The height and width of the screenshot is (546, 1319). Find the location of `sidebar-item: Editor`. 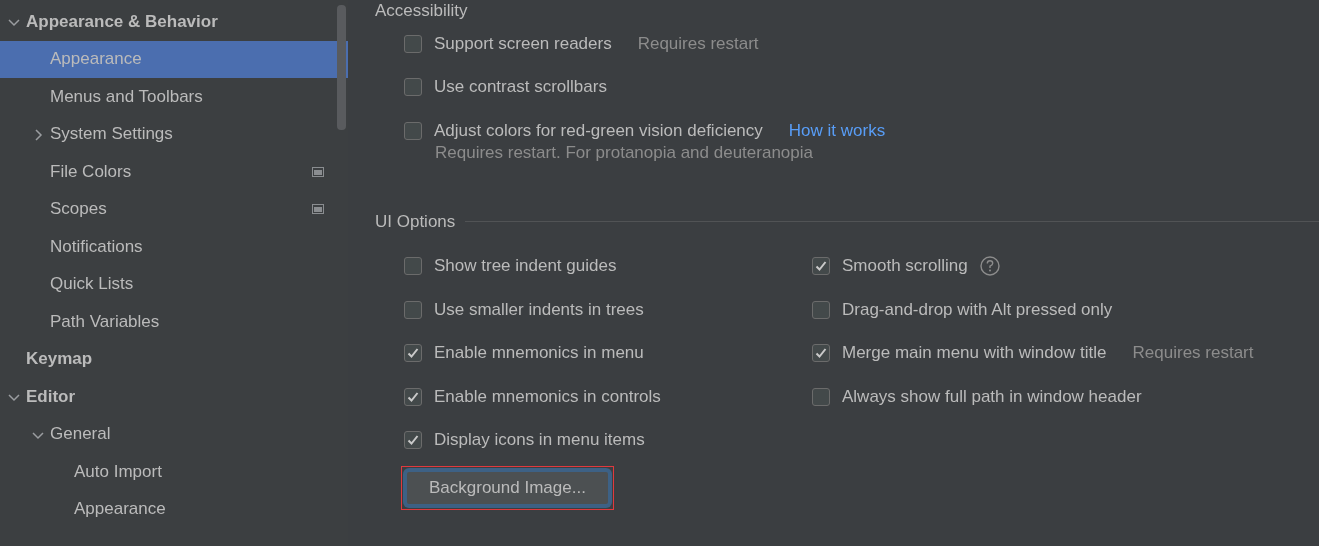

sidebar-item: Editor is located at coordinates (174, 397).